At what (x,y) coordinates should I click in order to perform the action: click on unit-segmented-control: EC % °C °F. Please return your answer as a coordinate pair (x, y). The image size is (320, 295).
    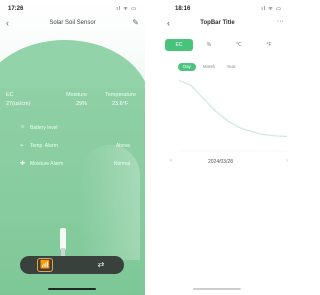
    Looking at the image, I should click on (226, 45).